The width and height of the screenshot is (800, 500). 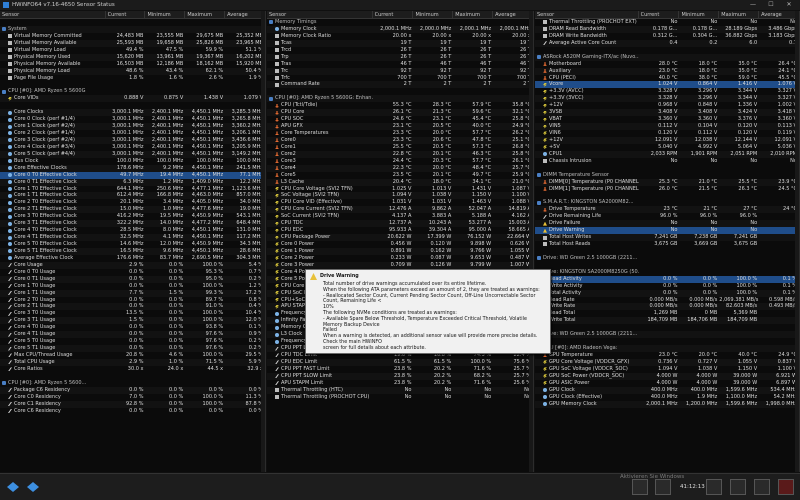 I want to click on sensor-row: Package C6 Residency 0.0 % 0.0 % 0.0 % 0.0 %, so click(x=132, y=390).